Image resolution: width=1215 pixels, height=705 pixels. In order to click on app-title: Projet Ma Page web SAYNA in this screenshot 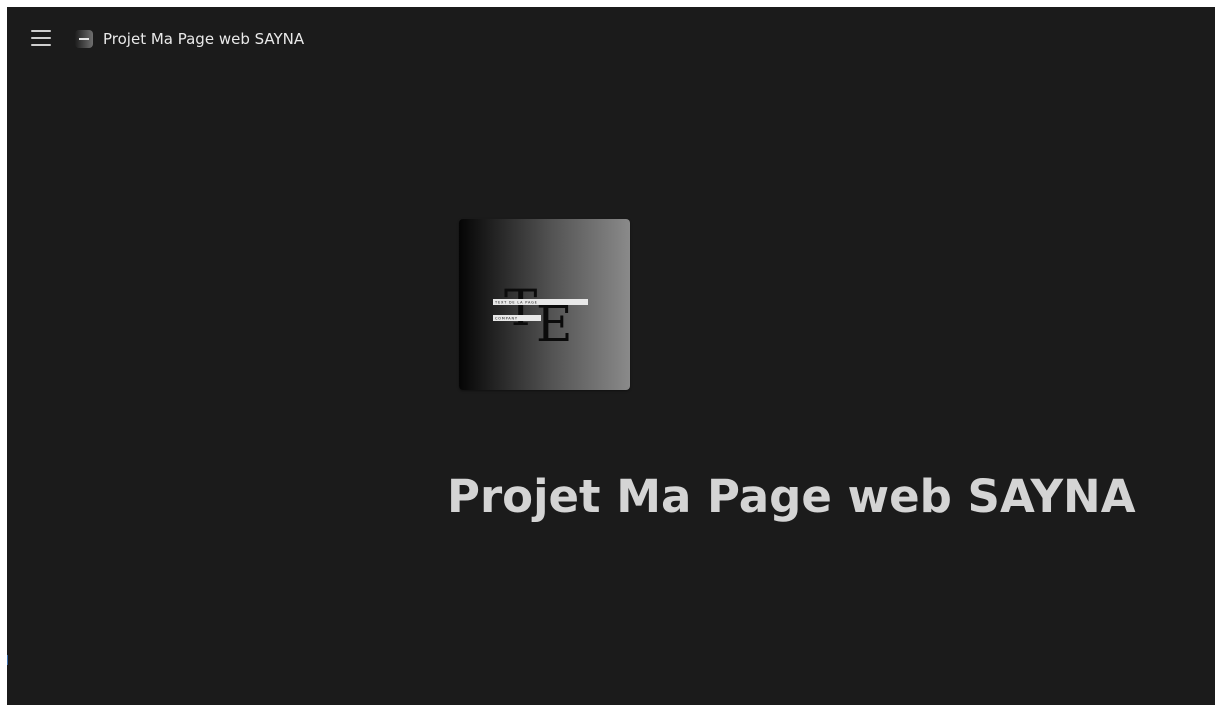, I will do `click(204, 39)`.